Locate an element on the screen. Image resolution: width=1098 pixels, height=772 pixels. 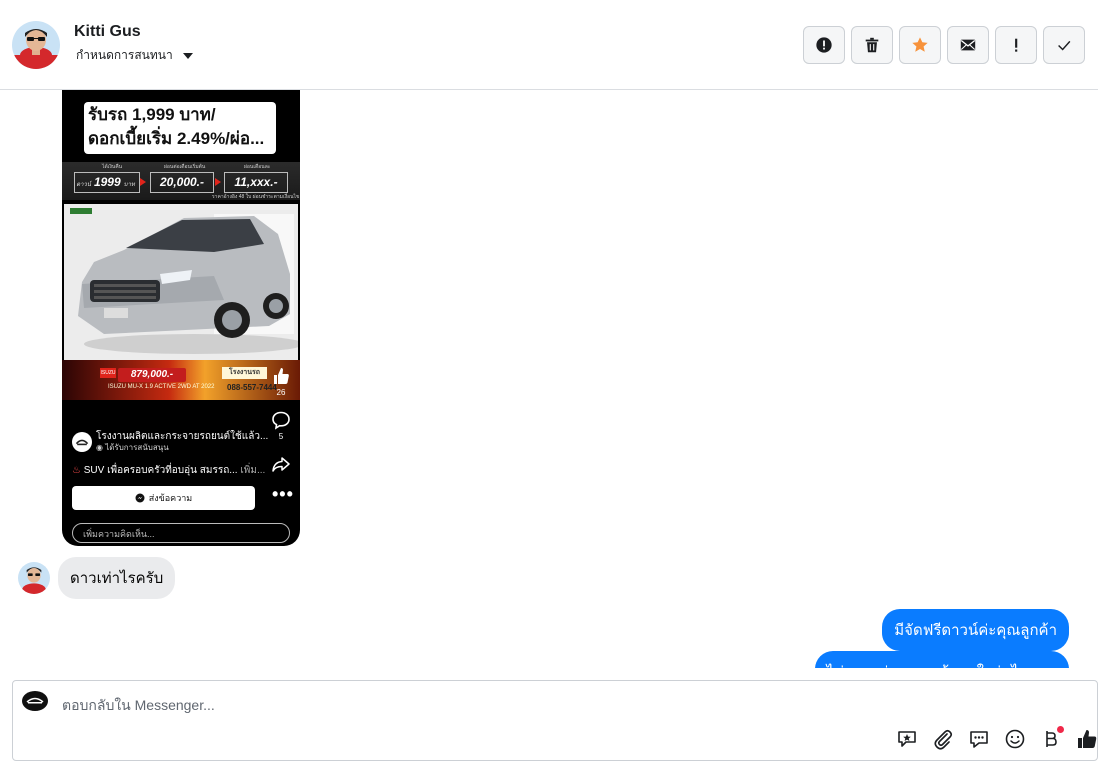
star-icon is located at coordinates (920, 44).